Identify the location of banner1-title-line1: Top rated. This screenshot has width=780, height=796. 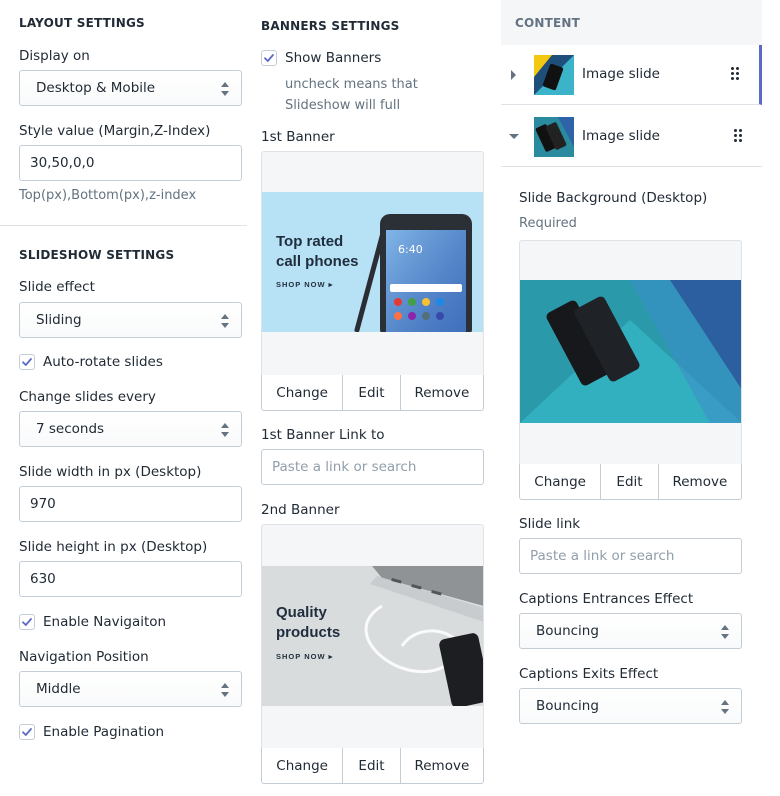
(310, 241).